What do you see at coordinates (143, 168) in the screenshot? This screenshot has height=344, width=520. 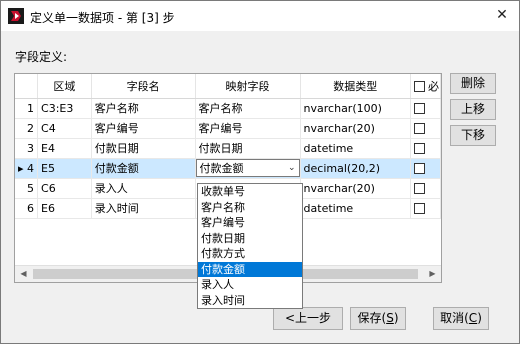 I see `cell-field-name: 付款金额` at bounding box center [143, 168].